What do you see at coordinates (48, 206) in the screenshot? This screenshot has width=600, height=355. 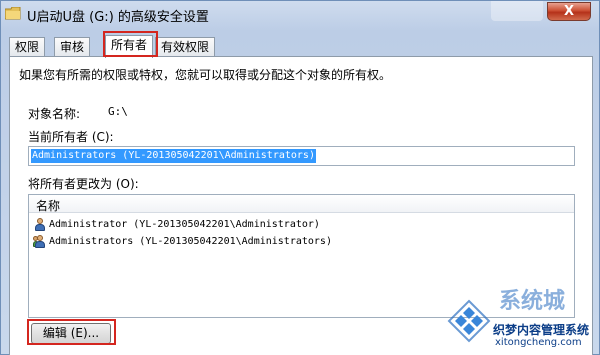 I see `list-header-label: 名称` at bounding box center [48, 206].